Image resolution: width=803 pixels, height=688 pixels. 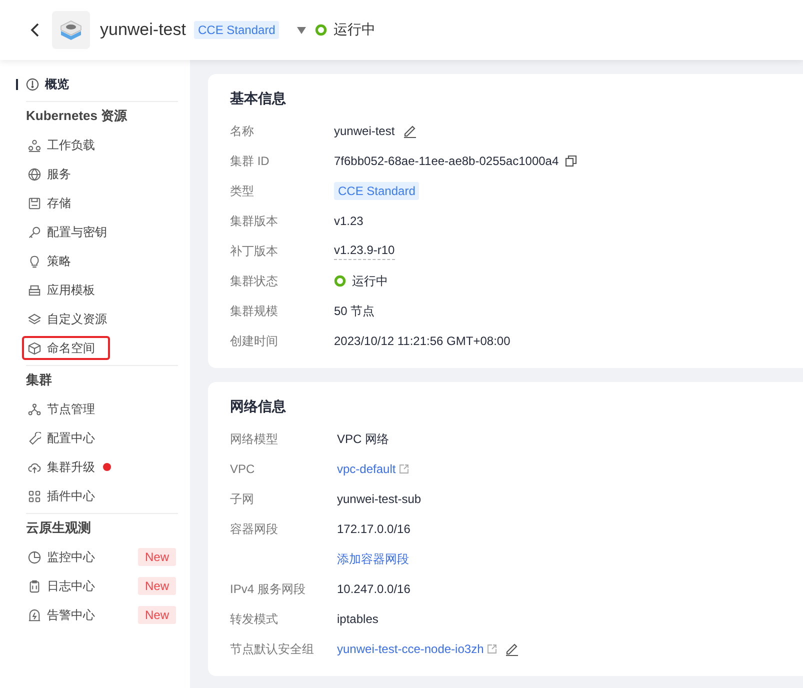 What do you see at coordinates (58, 528) in the screenshot?
I see `section-heading: 云原生观测` at bounding box center [58, 528].